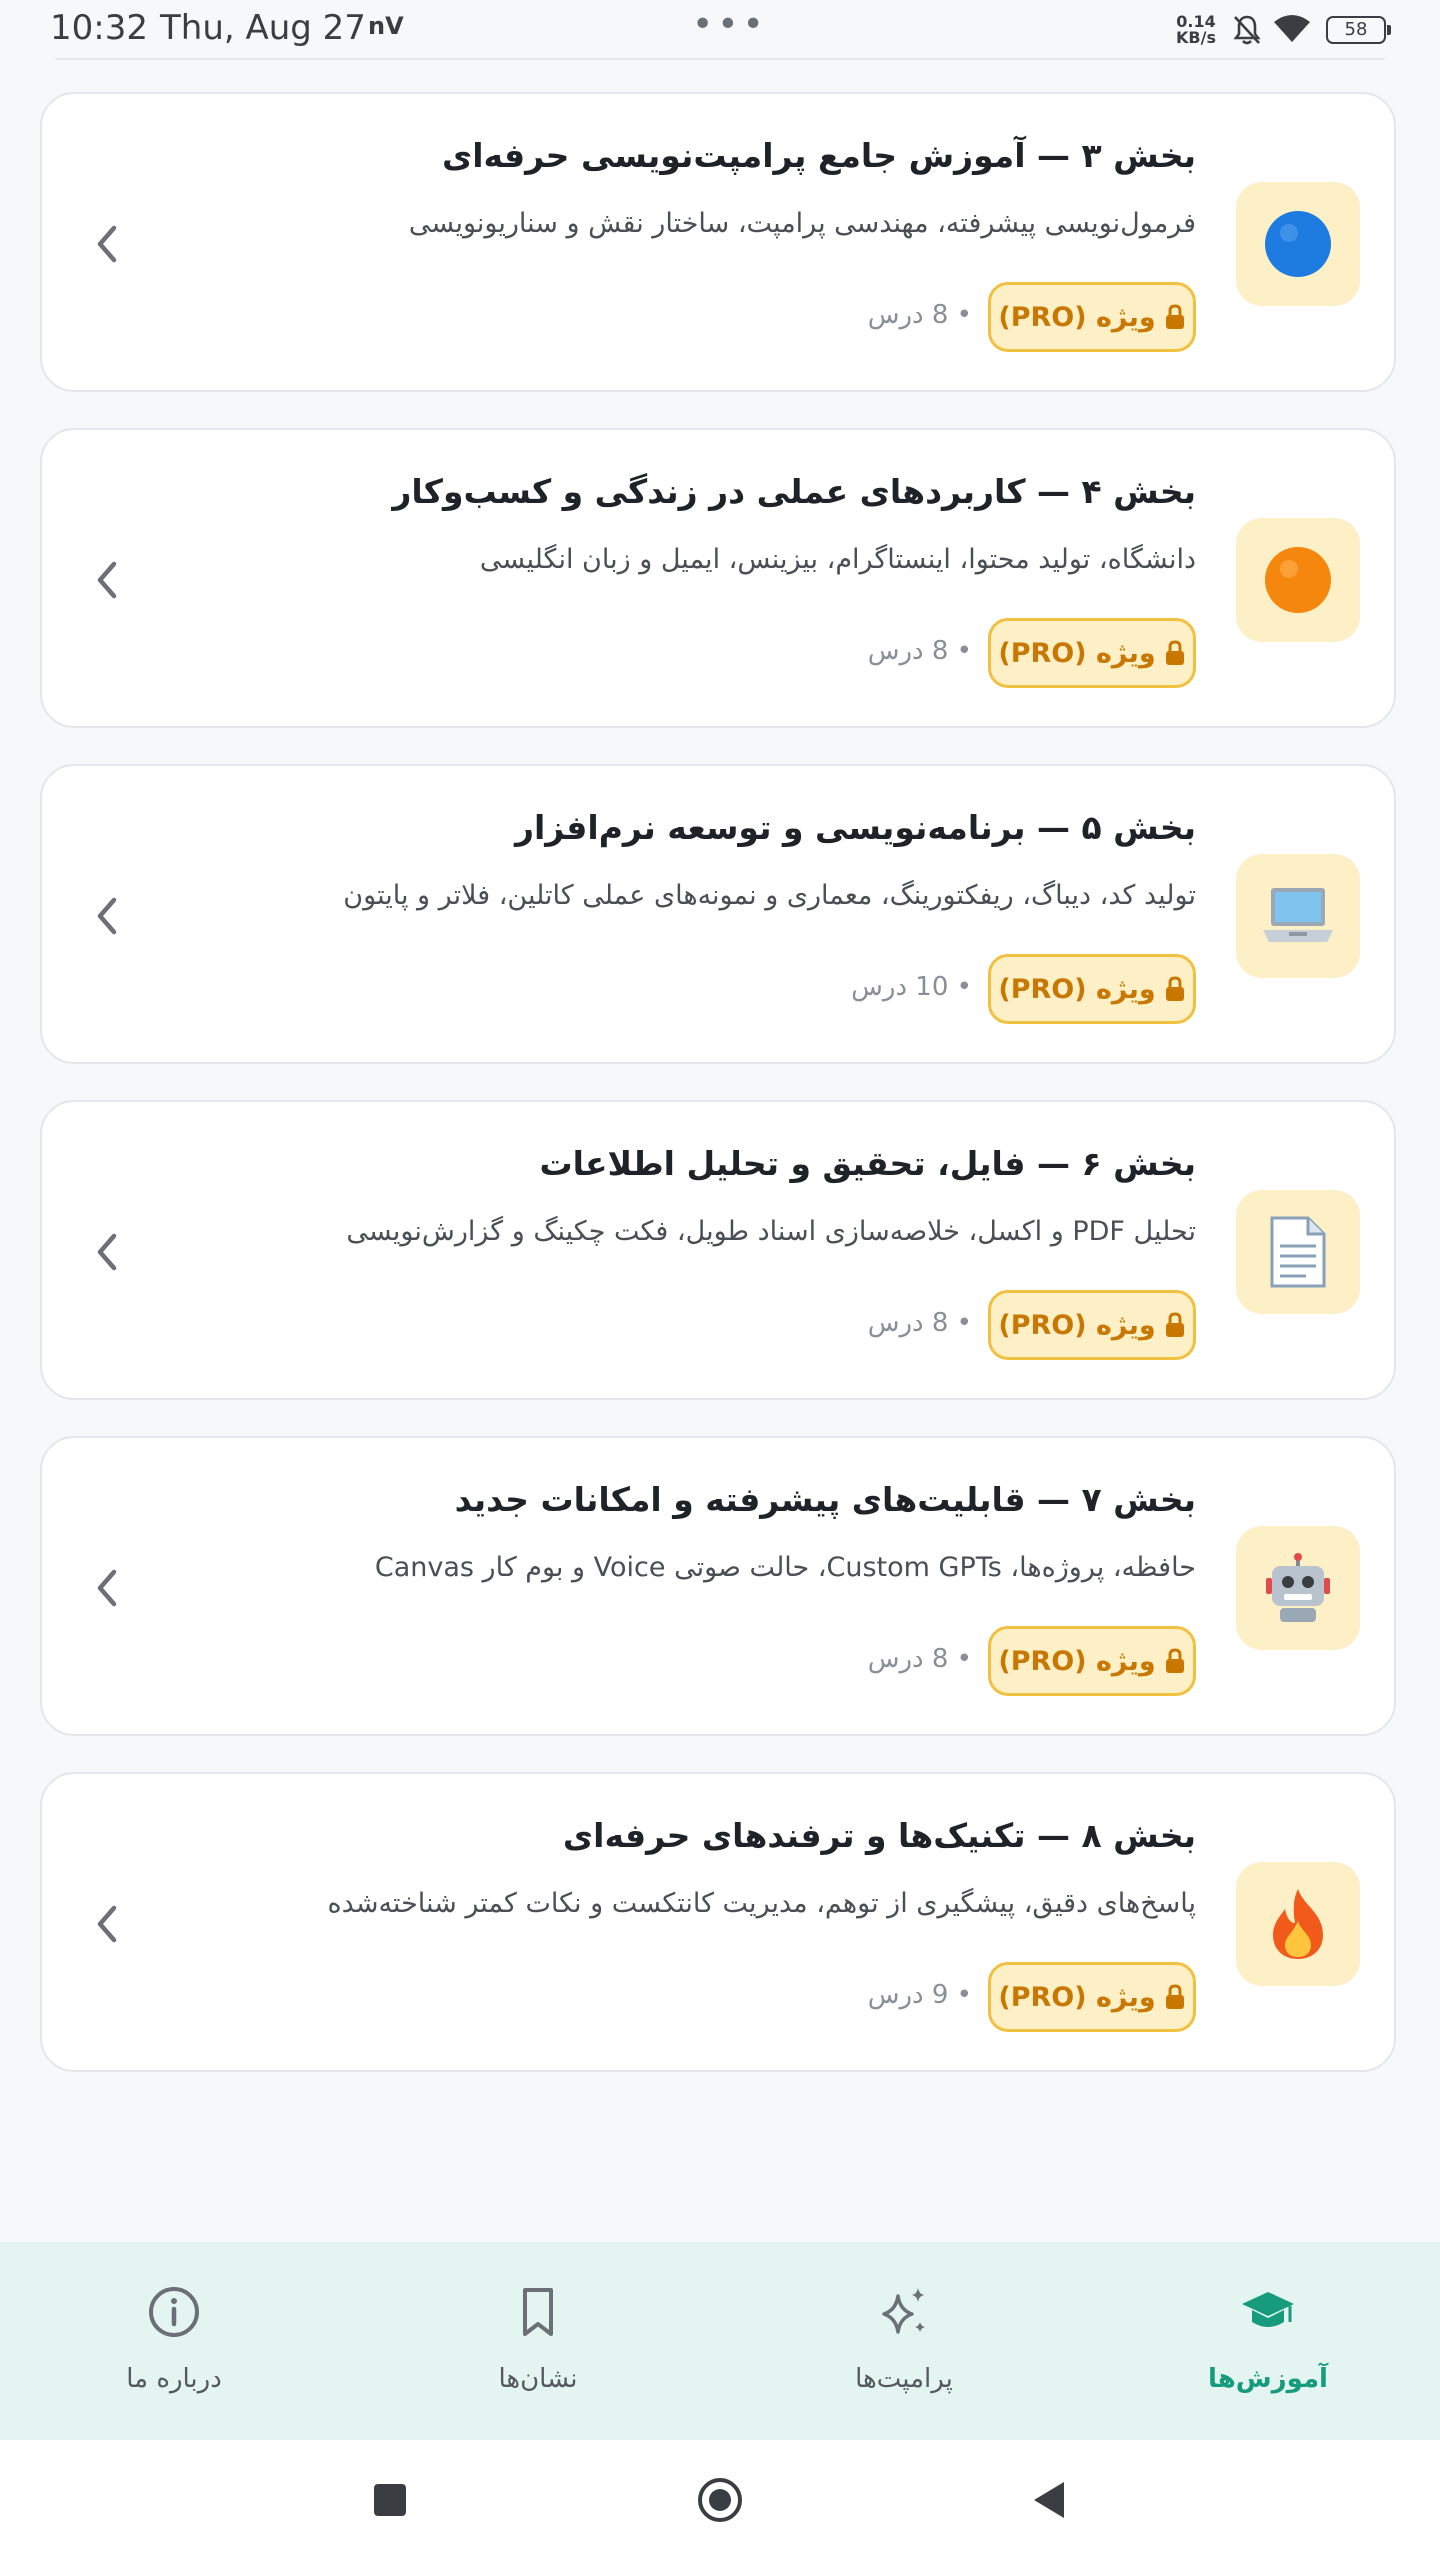 The height and width of the screenshot is (2560, 1440). Describe the element at coordinates (1268, 2309) in the screenshot. I see `graduation-cap-icon` at that location.